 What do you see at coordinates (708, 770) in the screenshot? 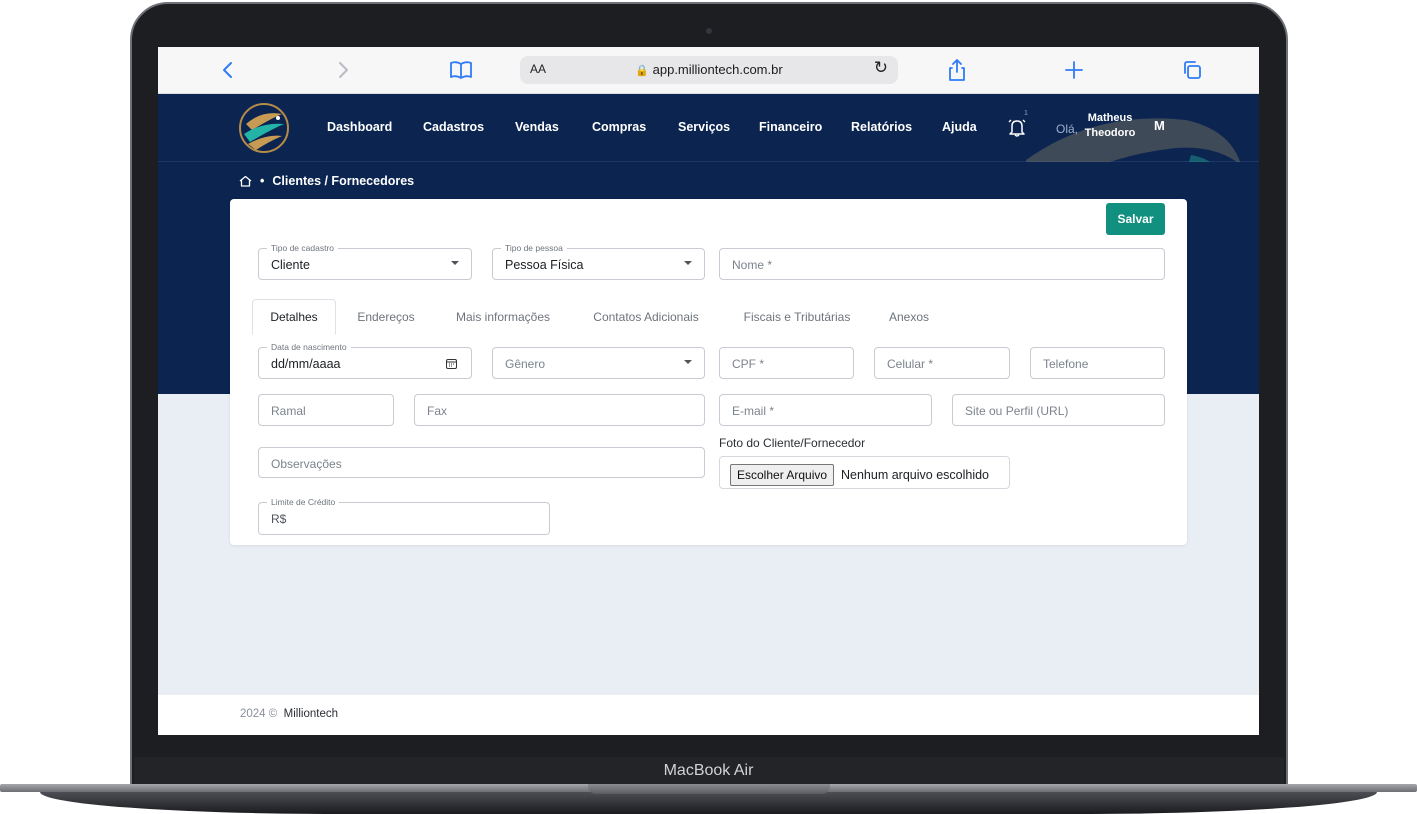
I see `device-label: MacBook Air` at bounding box center [708, 770].